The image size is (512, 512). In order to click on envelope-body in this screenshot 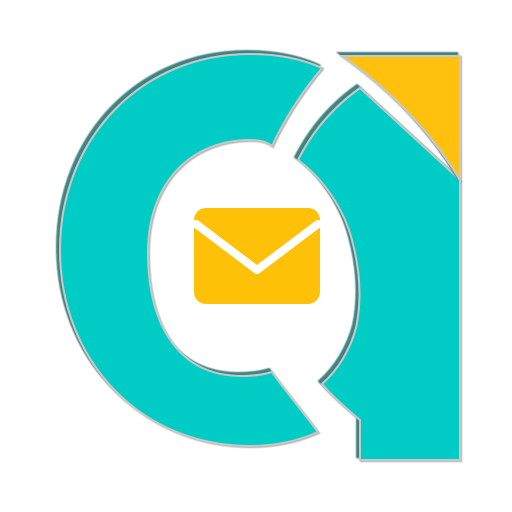, I will do `click(257, 256)`.